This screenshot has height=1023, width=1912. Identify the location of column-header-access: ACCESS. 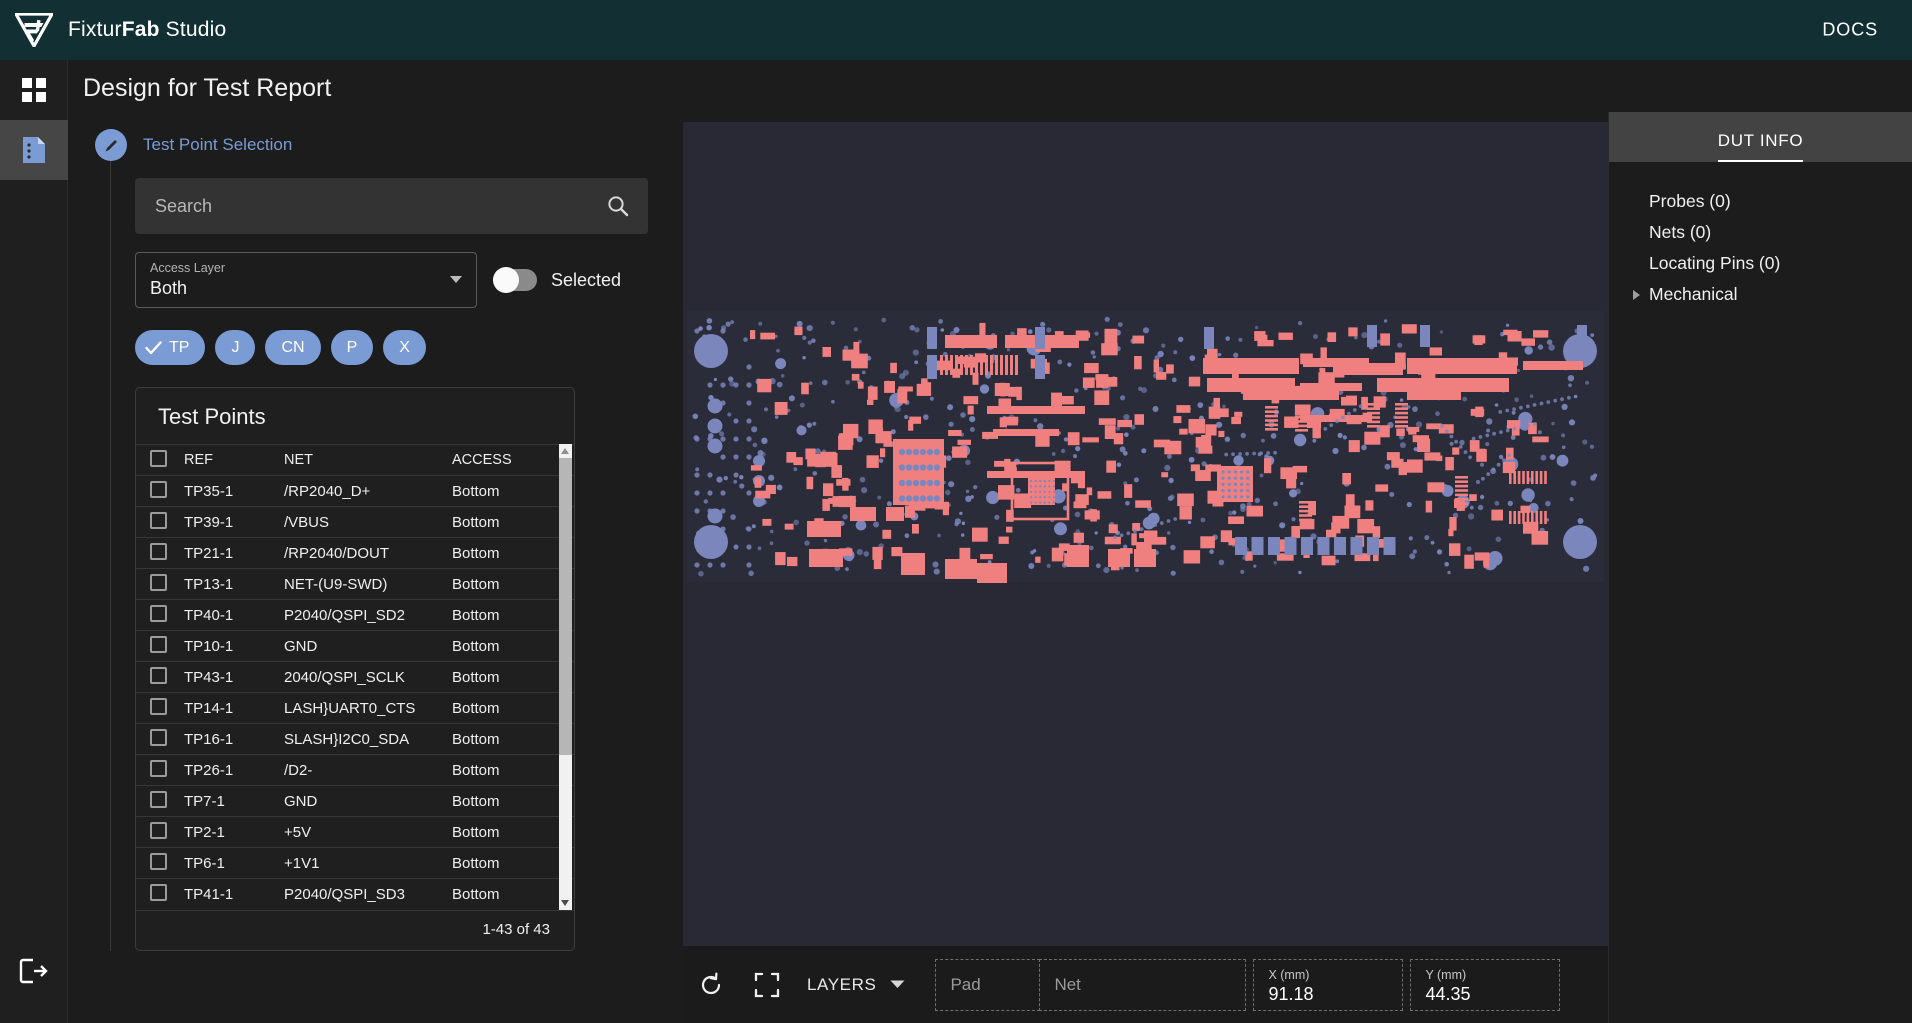
(513, 460).